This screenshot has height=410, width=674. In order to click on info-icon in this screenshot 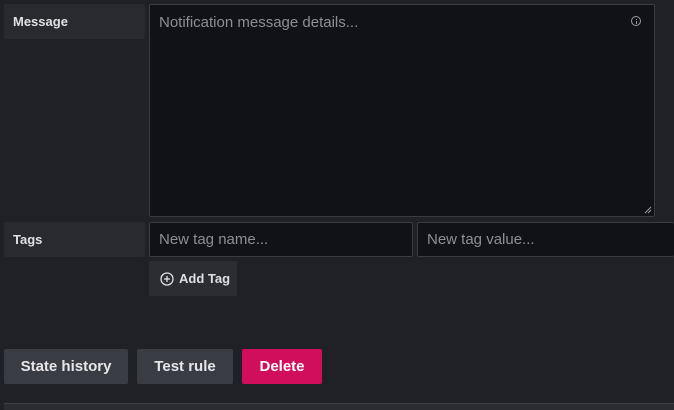, I will do `click(636, 21)`.